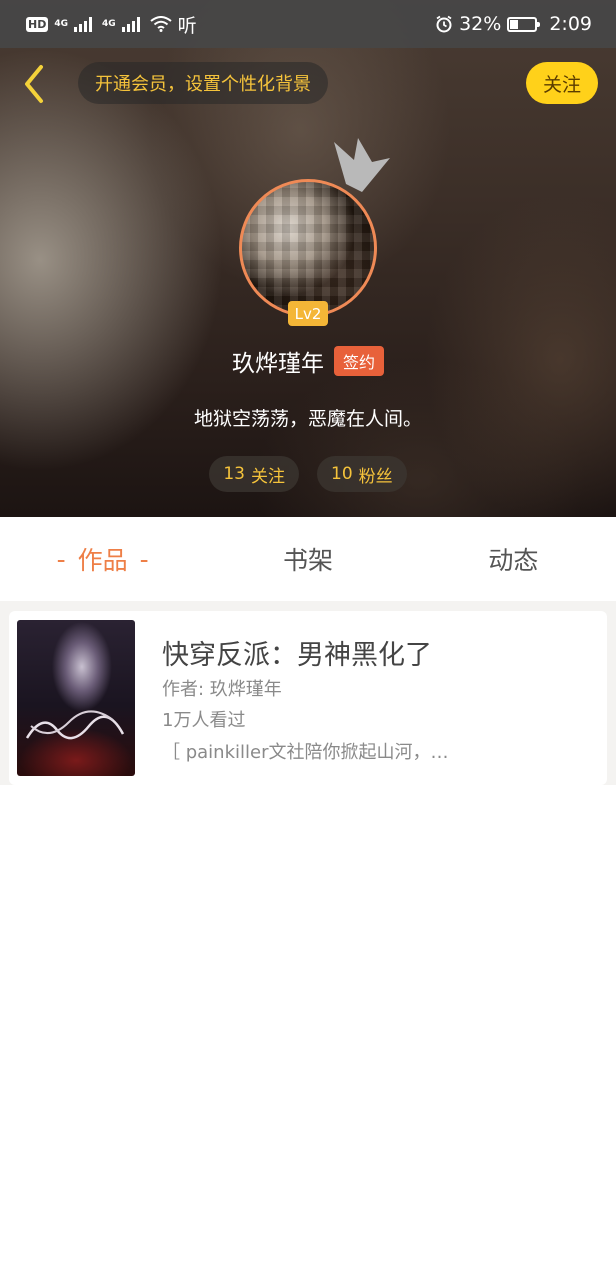  I want to click on battery-percent: 32%, so click(480, 24).